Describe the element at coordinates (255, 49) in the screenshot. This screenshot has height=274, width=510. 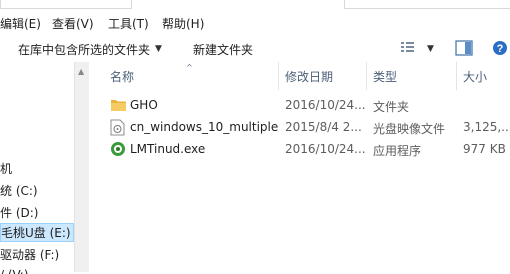
I see `command-bar: 在库中包含所选的文件夹 ▼ 新建文件夹 ▼ ?` at that location.